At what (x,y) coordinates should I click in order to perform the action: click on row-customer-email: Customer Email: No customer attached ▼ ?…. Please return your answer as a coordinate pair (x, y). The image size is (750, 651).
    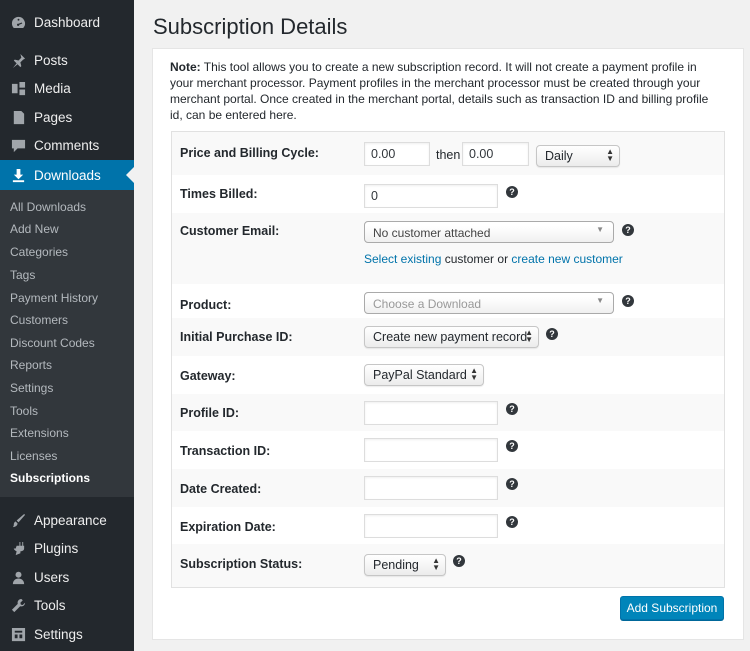
    Looking at the image, I should click on (448, 248).